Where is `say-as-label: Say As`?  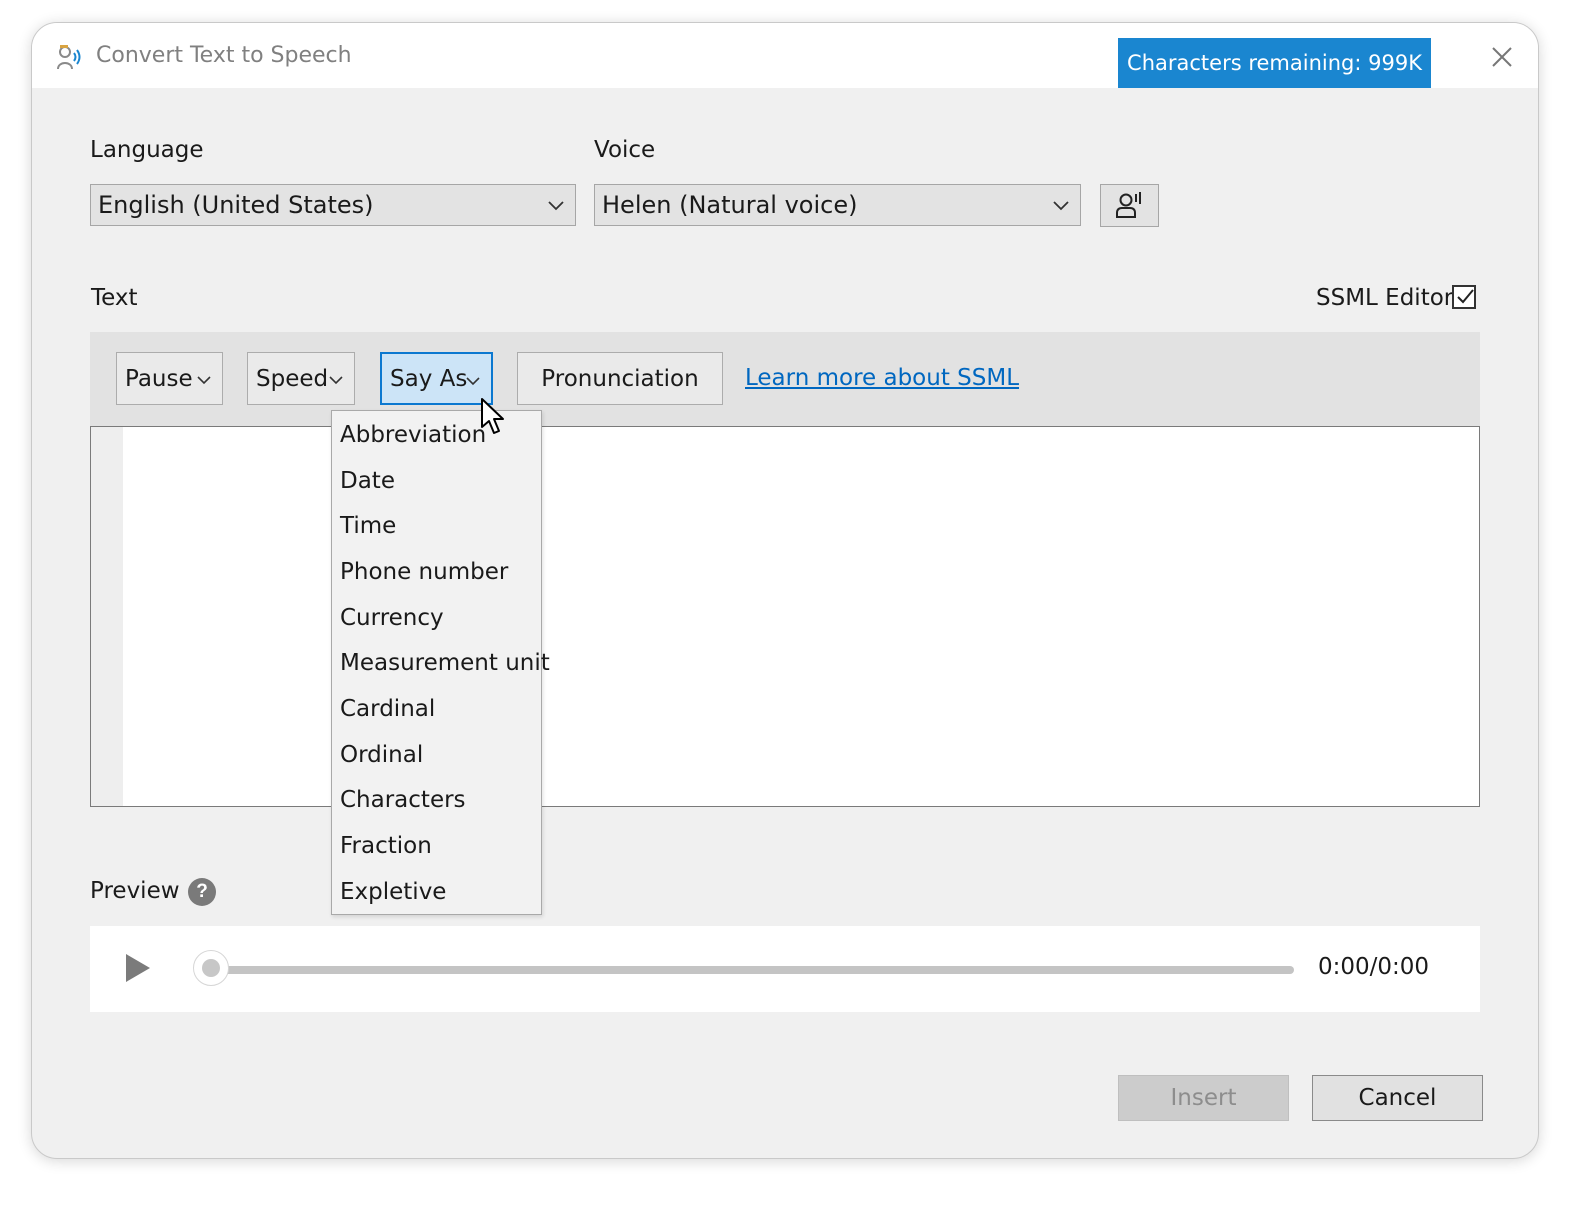
say-as-label: Say As is located at coordinates (429, 378).